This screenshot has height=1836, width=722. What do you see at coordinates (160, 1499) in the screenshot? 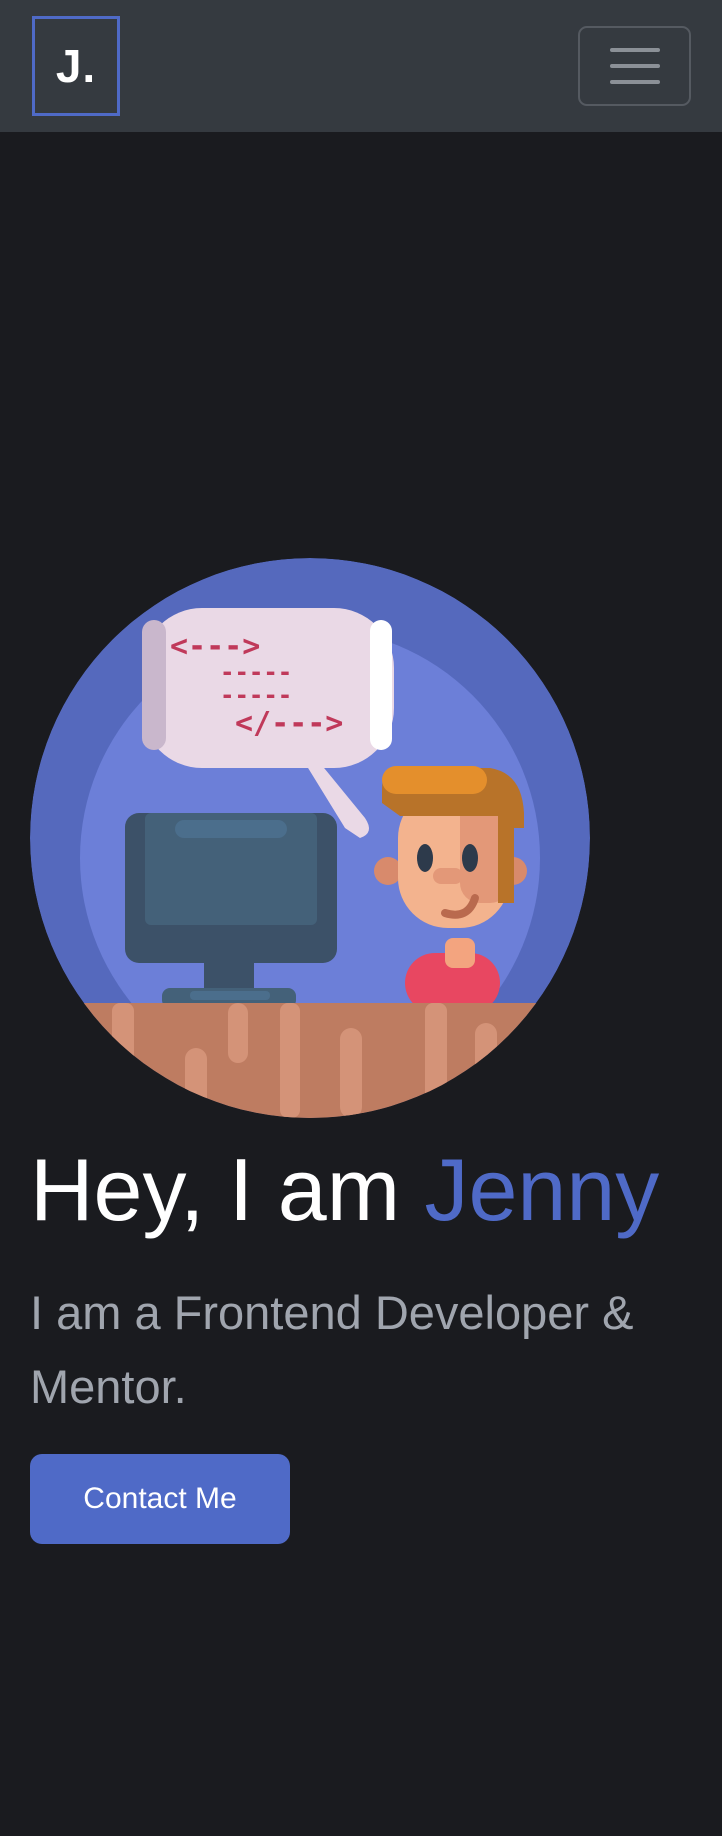
I see `contact-me-button: Contact Me` at bounding box center [160, 1499].